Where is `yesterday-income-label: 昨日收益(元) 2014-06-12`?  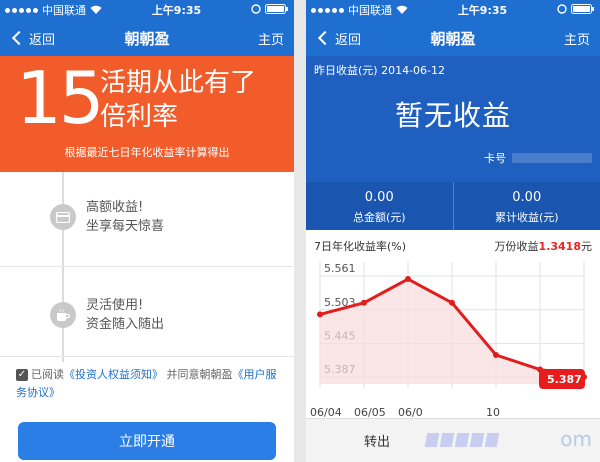
yesterday-income-label: 昨日收益(元) 2014-06-12 is located at coordinates (380, 70).